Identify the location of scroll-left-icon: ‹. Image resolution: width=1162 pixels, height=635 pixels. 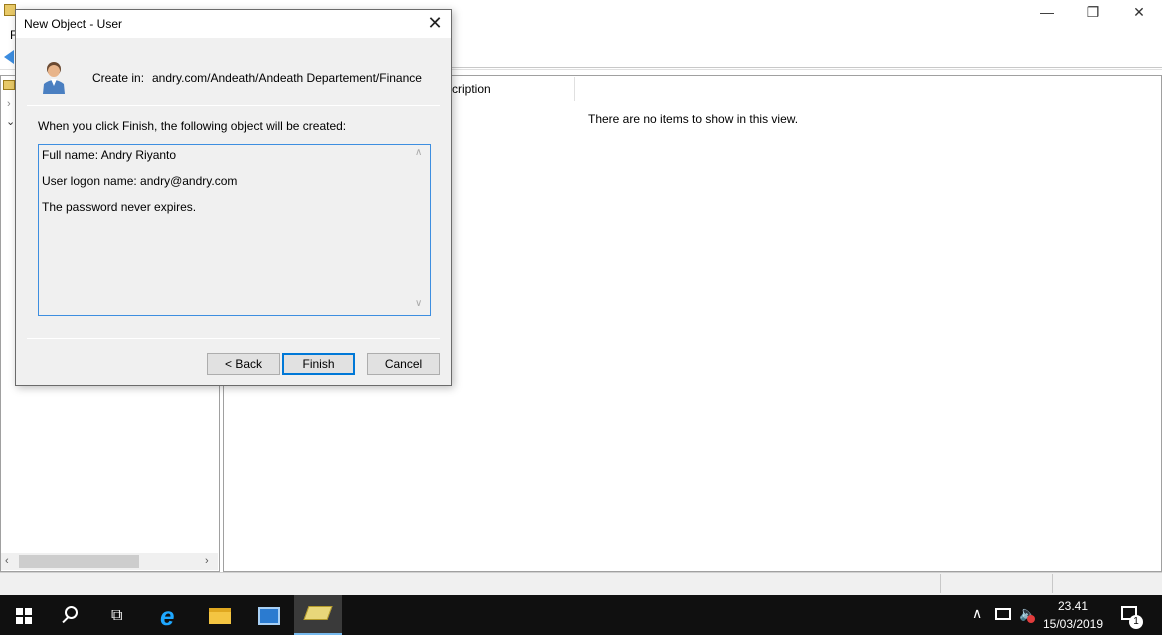
(7, 561).